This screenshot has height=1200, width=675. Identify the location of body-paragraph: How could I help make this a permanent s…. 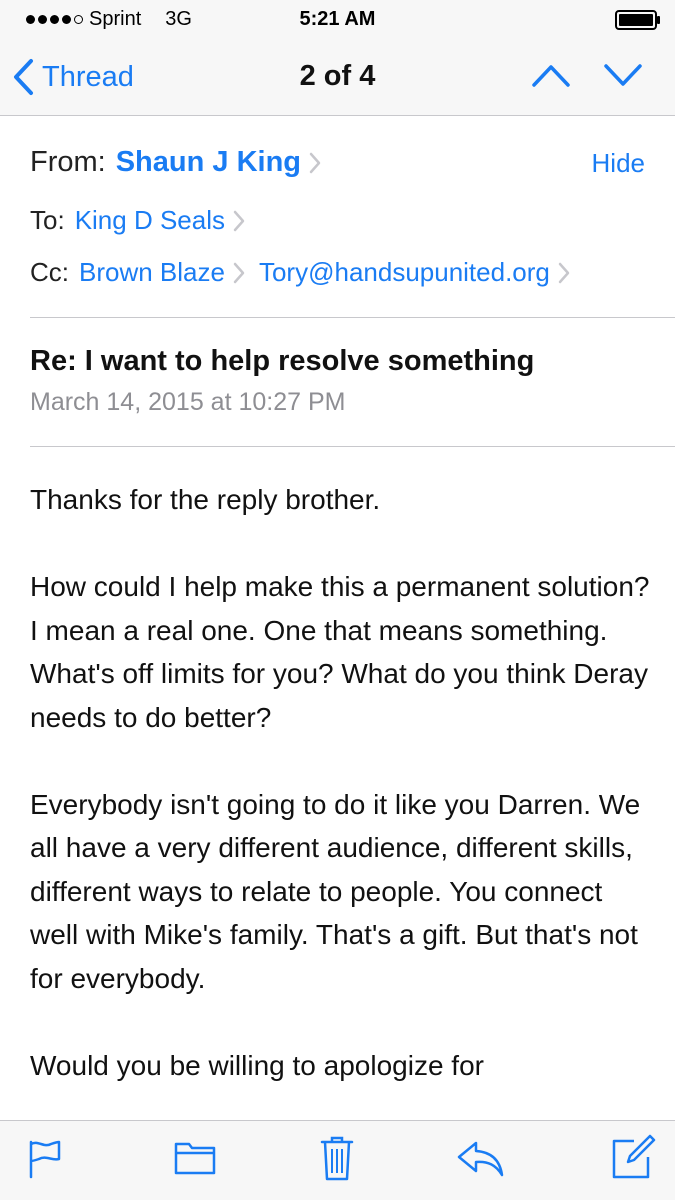
(340, 652).